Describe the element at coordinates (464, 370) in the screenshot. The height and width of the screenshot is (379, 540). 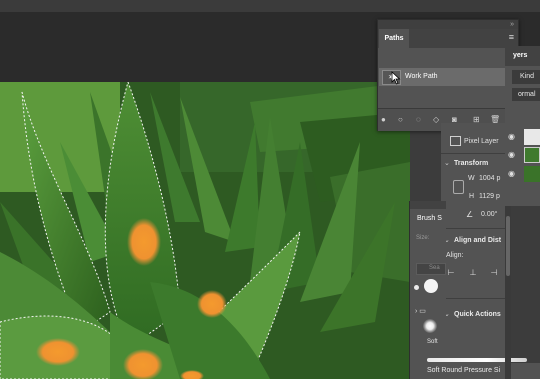
I see `brush-preset-name: Soft Round Pressure Si` at that location.